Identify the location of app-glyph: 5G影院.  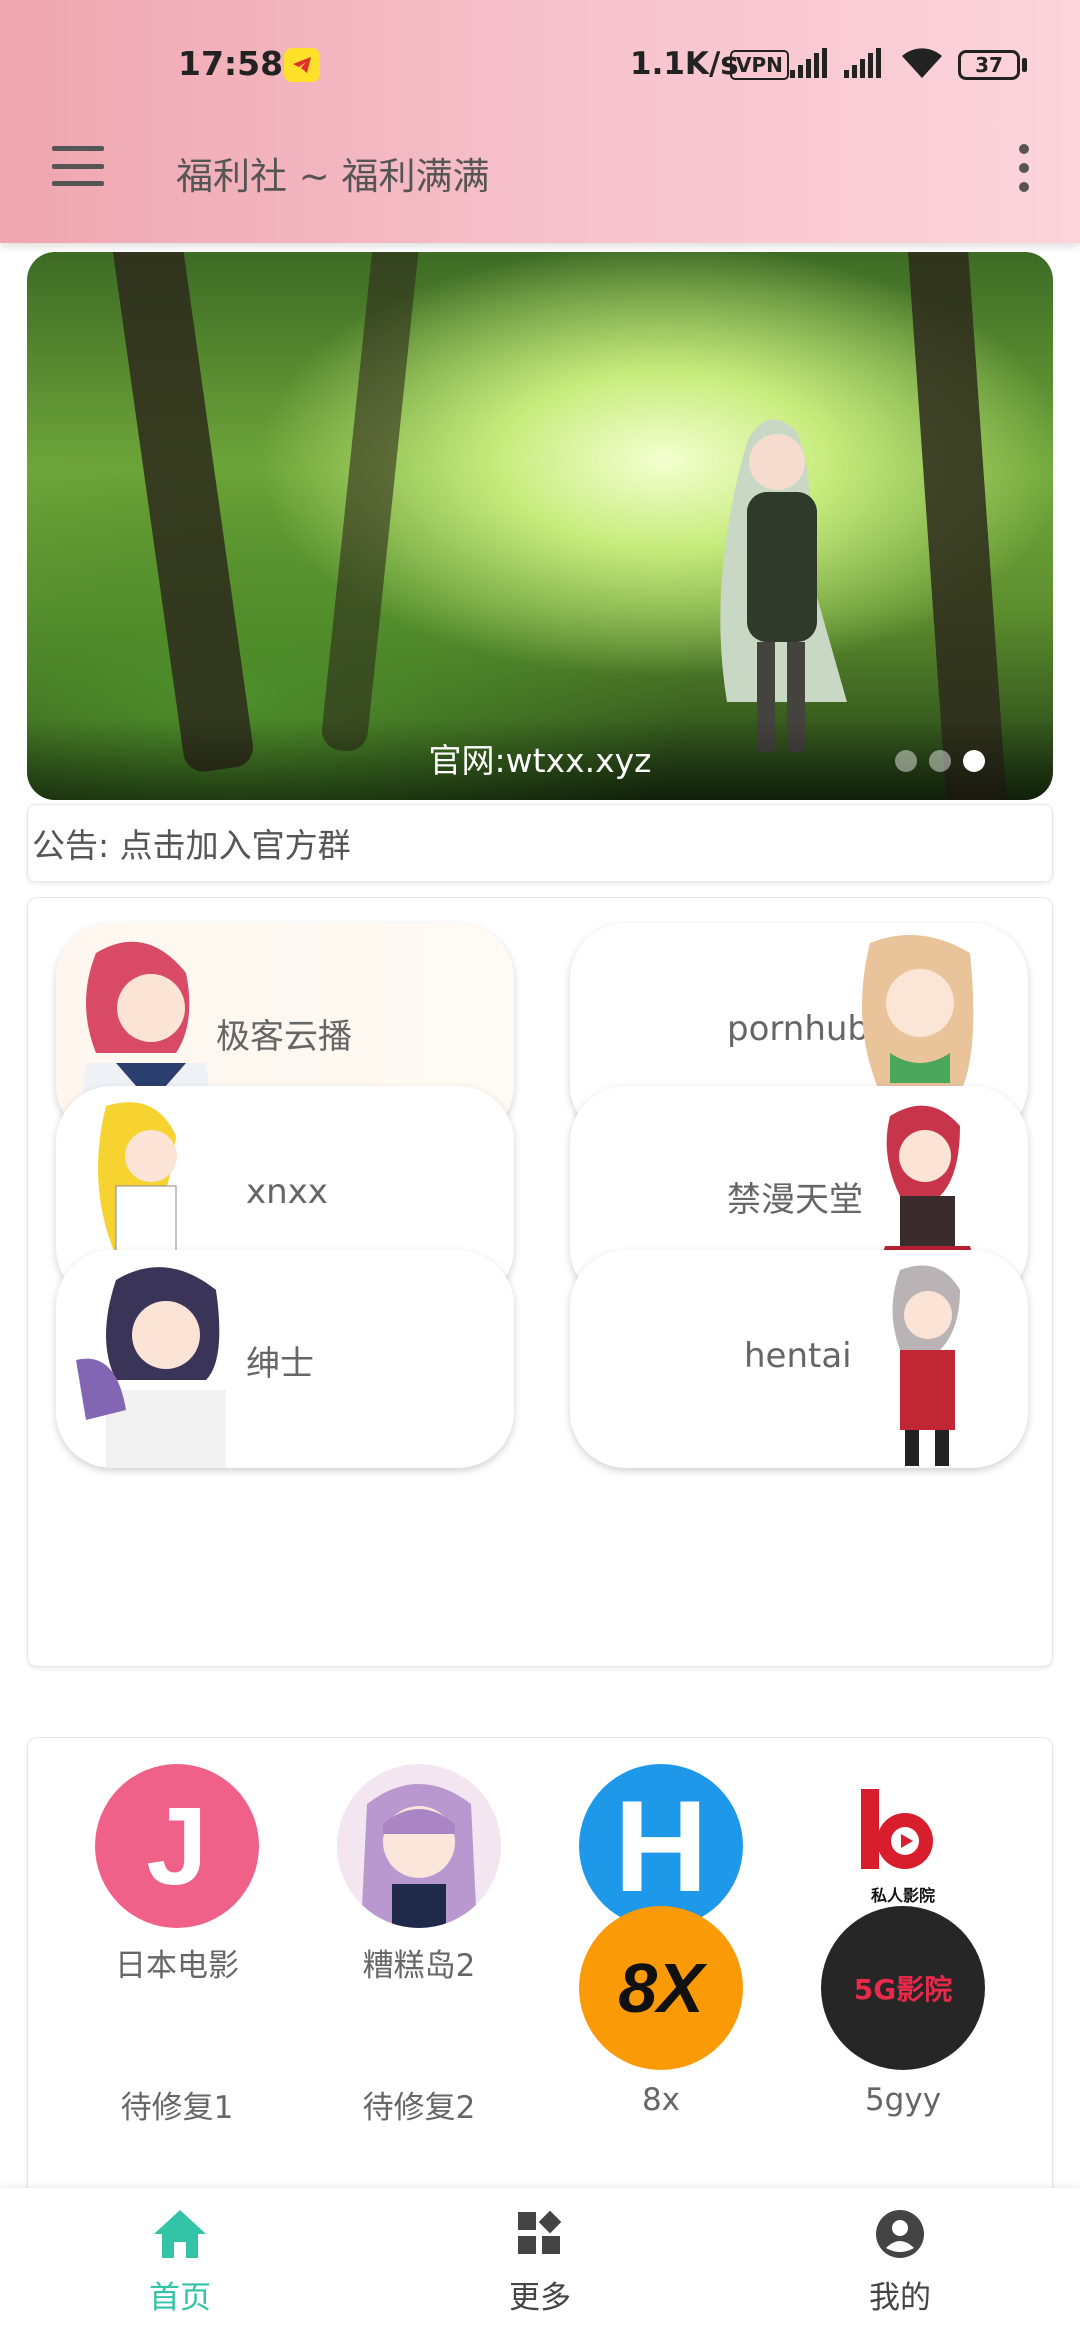
(903, 1989).